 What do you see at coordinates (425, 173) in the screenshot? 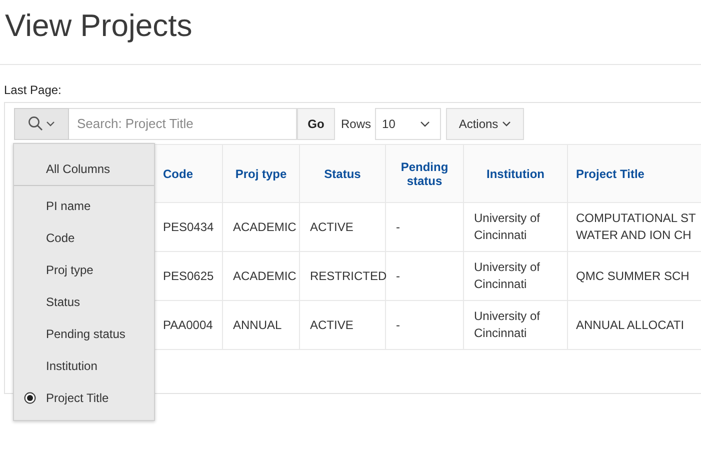
I see `column-header: Pending status` at bounding box center [425, 173].